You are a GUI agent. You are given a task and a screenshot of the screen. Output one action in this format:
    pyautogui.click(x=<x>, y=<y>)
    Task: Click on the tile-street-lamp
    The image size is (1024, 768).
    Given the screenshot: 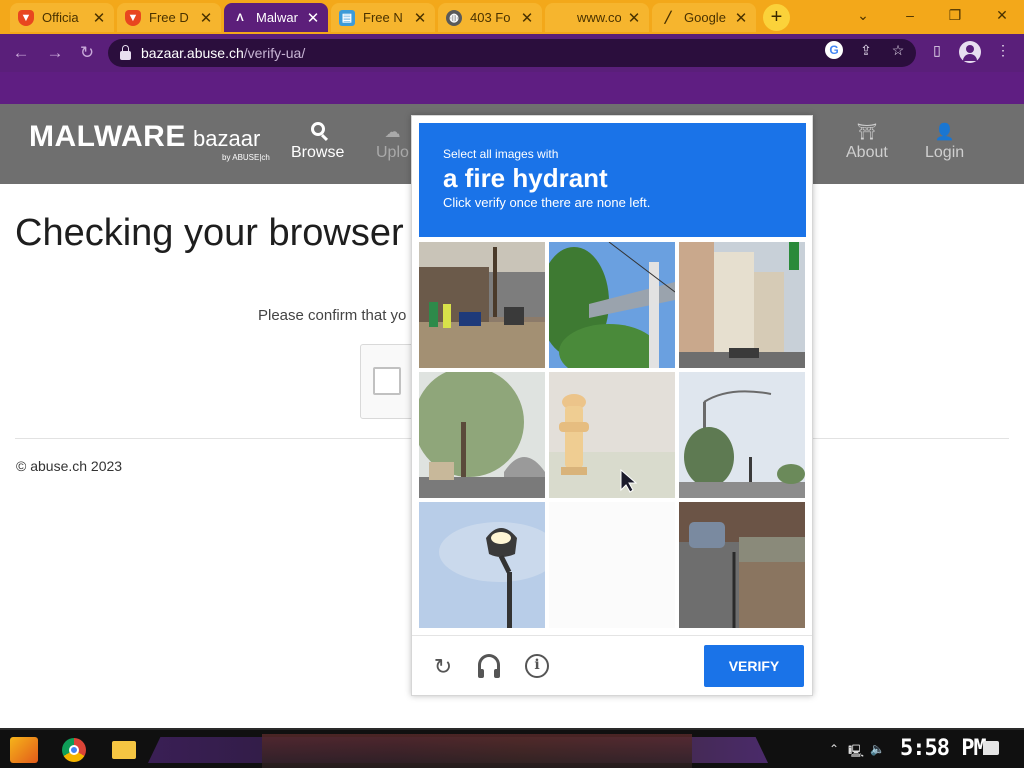 What is the action you would take?
    pyautogui.click(x=482, y=565)
    